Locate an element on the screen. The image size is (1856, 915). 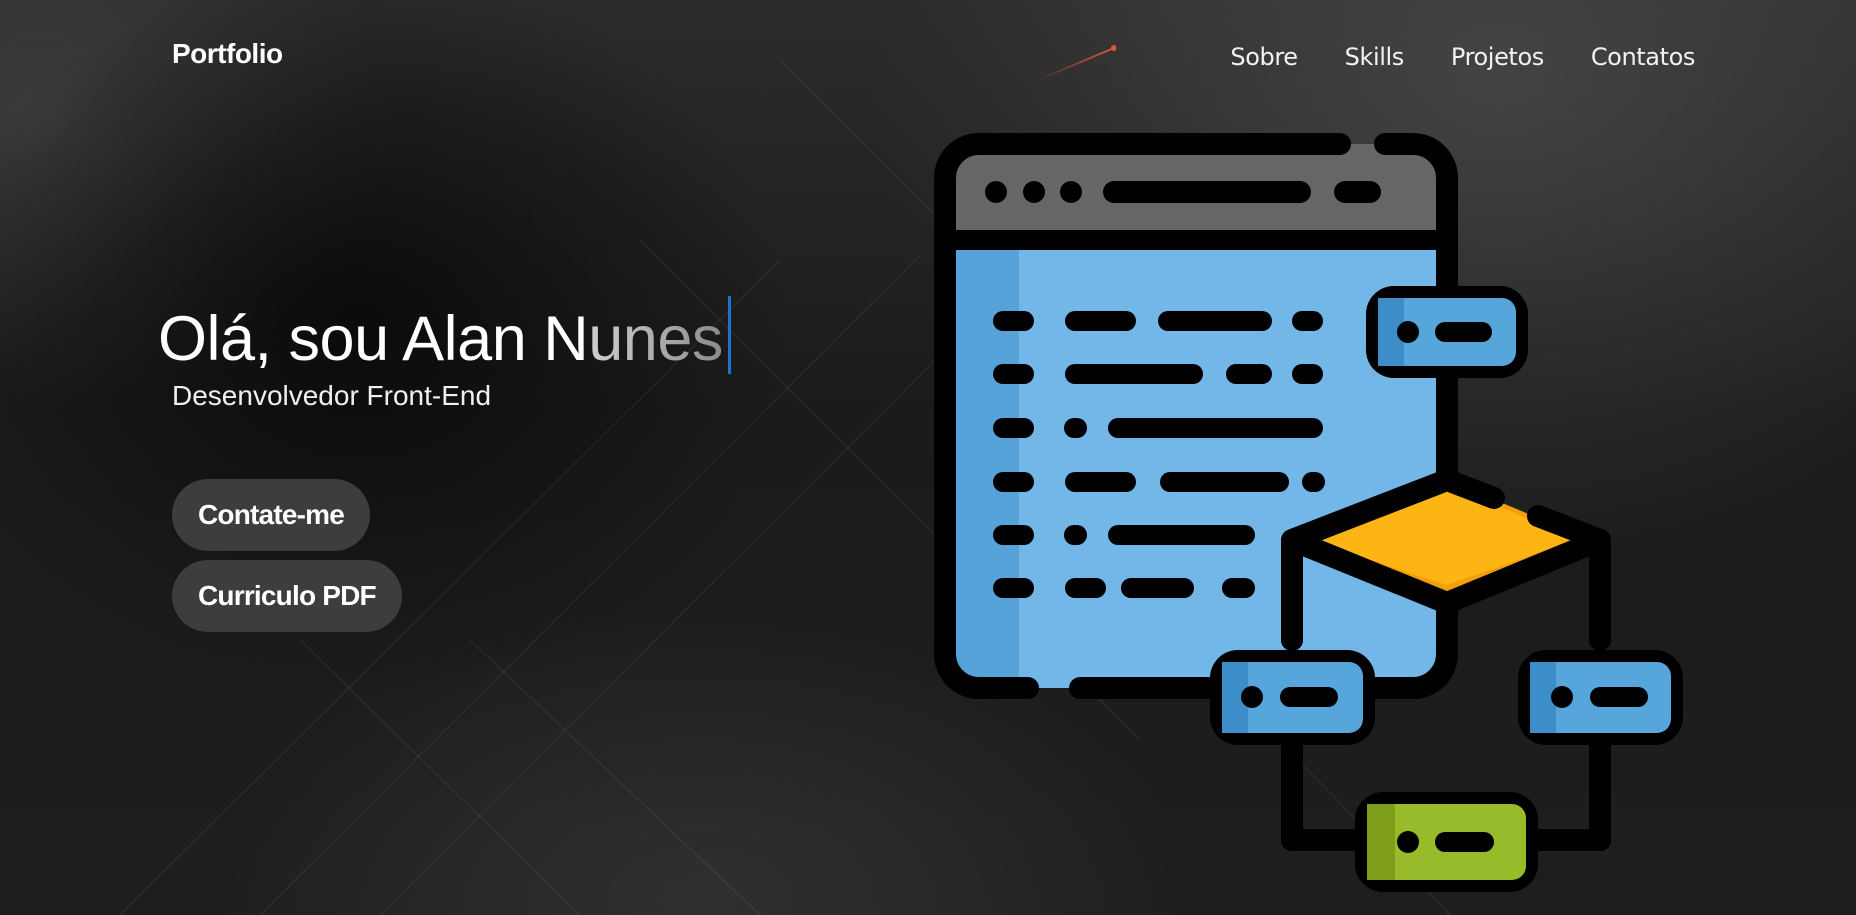
curriculum-pdf-button: Curriculo PDF is located at coordinates (287, 596).